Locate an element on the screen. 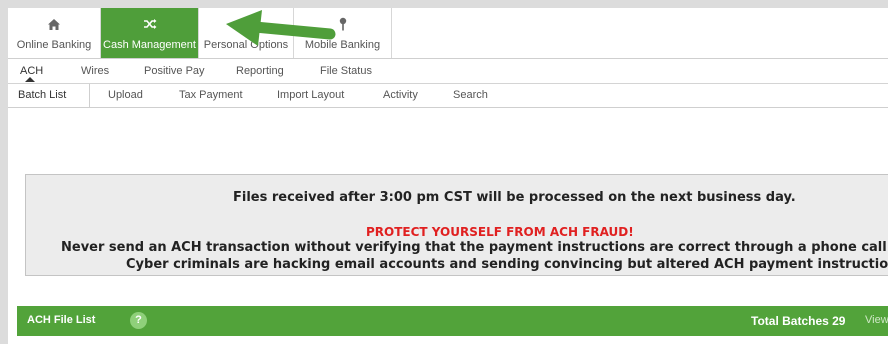 The image size is (888, 344). annotation-arrow-icon is located at coordinates (281, 28).